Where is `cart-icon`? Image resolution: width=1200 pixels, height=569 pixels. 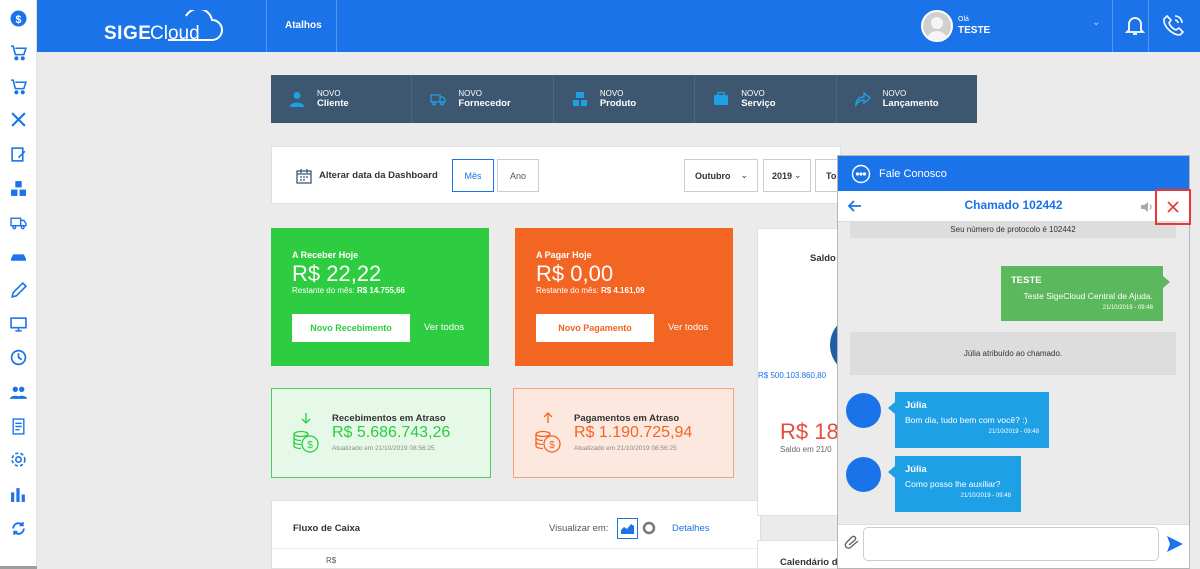
cart-icon is located at coordinates (18, 86).